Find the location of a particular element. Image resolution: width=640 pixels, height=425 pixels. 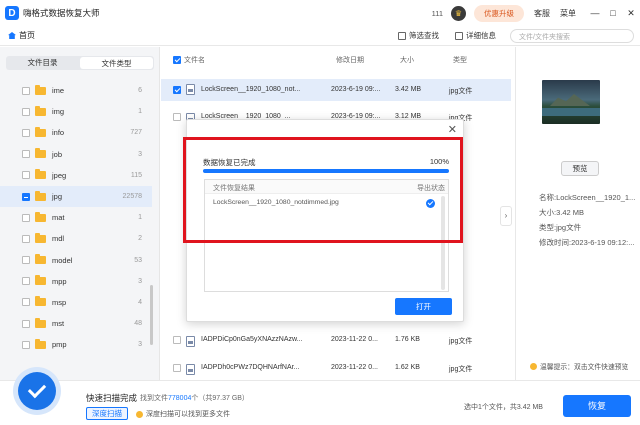

tree-item-count: 2 is located at coordinates (140, 239).